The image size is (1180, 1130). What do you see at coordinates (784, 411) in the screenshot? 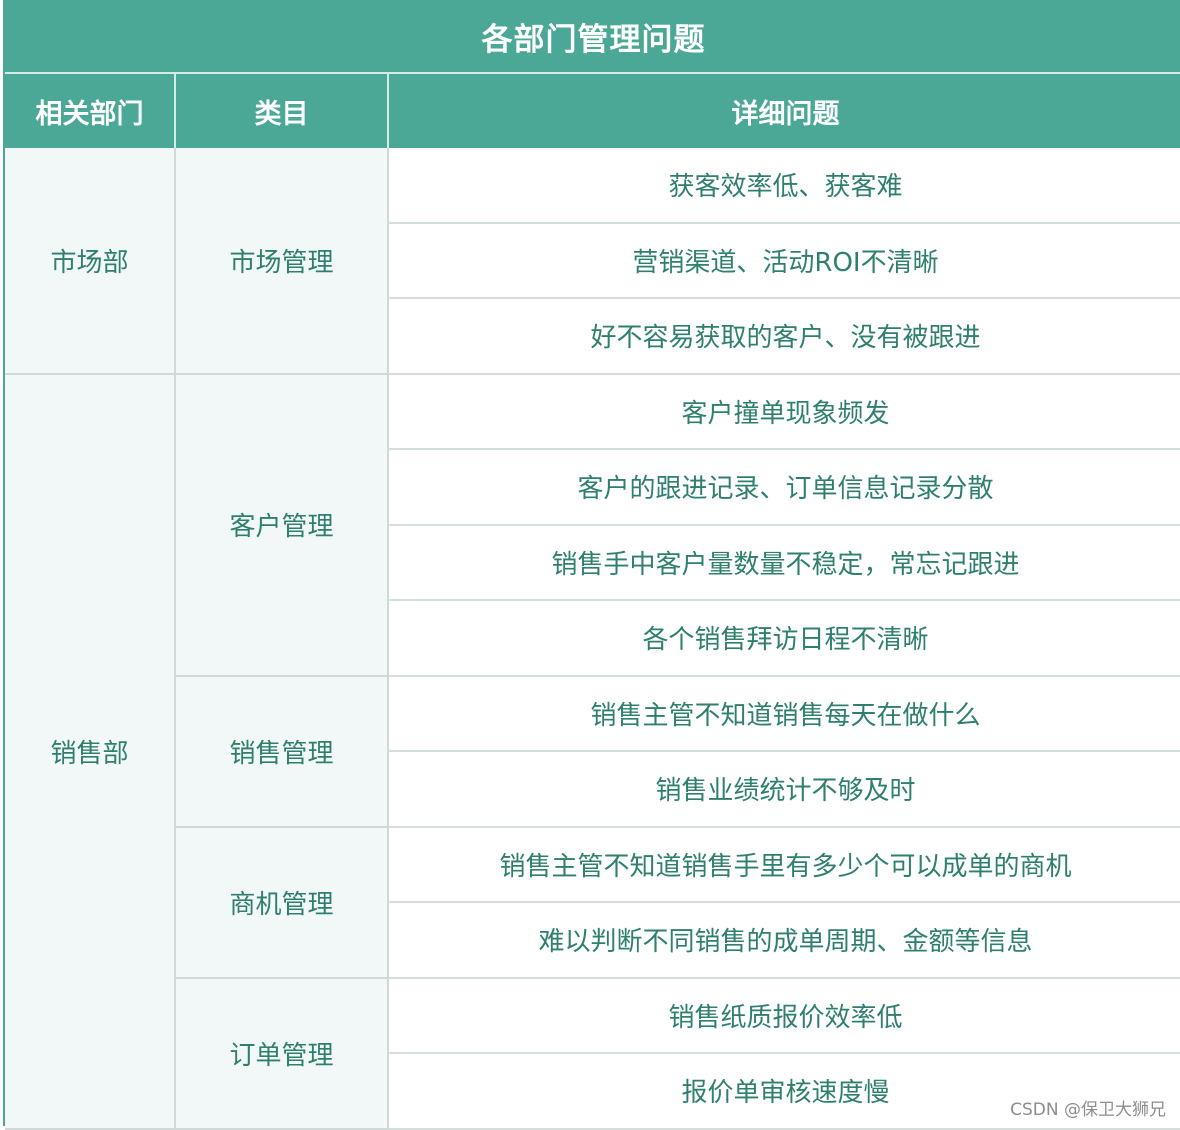
I see `issue-cell: 客户撞单现象频发` at bounding box center [784, 411].